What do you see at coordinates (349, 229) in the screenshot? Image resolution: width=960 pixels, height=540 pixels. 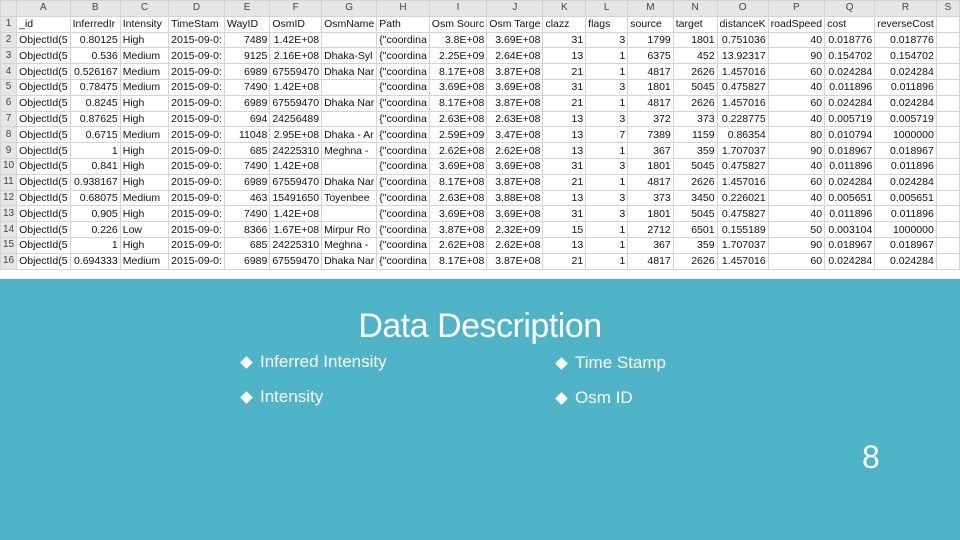 I see `table-cell: Mirpur Ro` at bounding box center [349, 229].